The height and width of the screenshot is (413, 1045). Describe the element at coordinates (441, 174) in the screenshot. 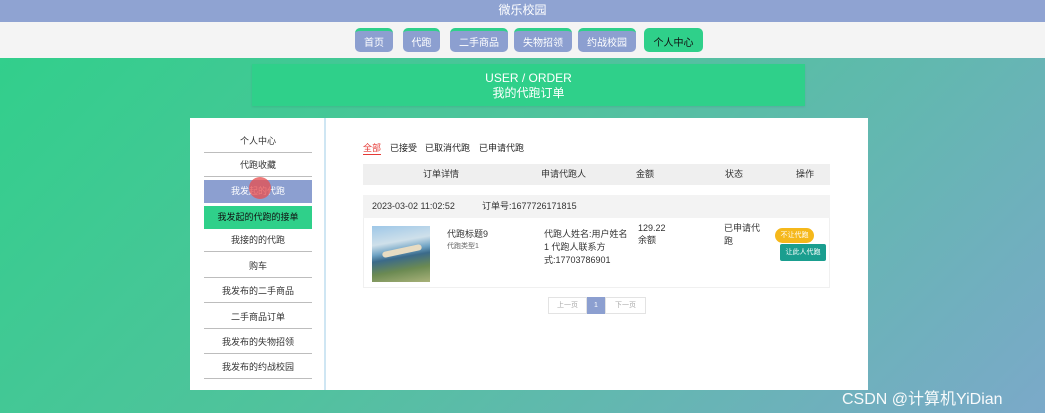

I see `header-detail: 订单详情` at that location.